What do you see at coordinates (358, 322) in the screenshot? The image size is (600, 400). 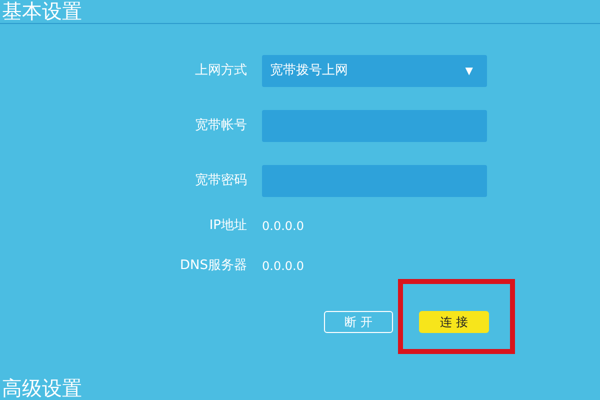 I see `disconnect-button: 断 开` at bounding box center [358, 322].